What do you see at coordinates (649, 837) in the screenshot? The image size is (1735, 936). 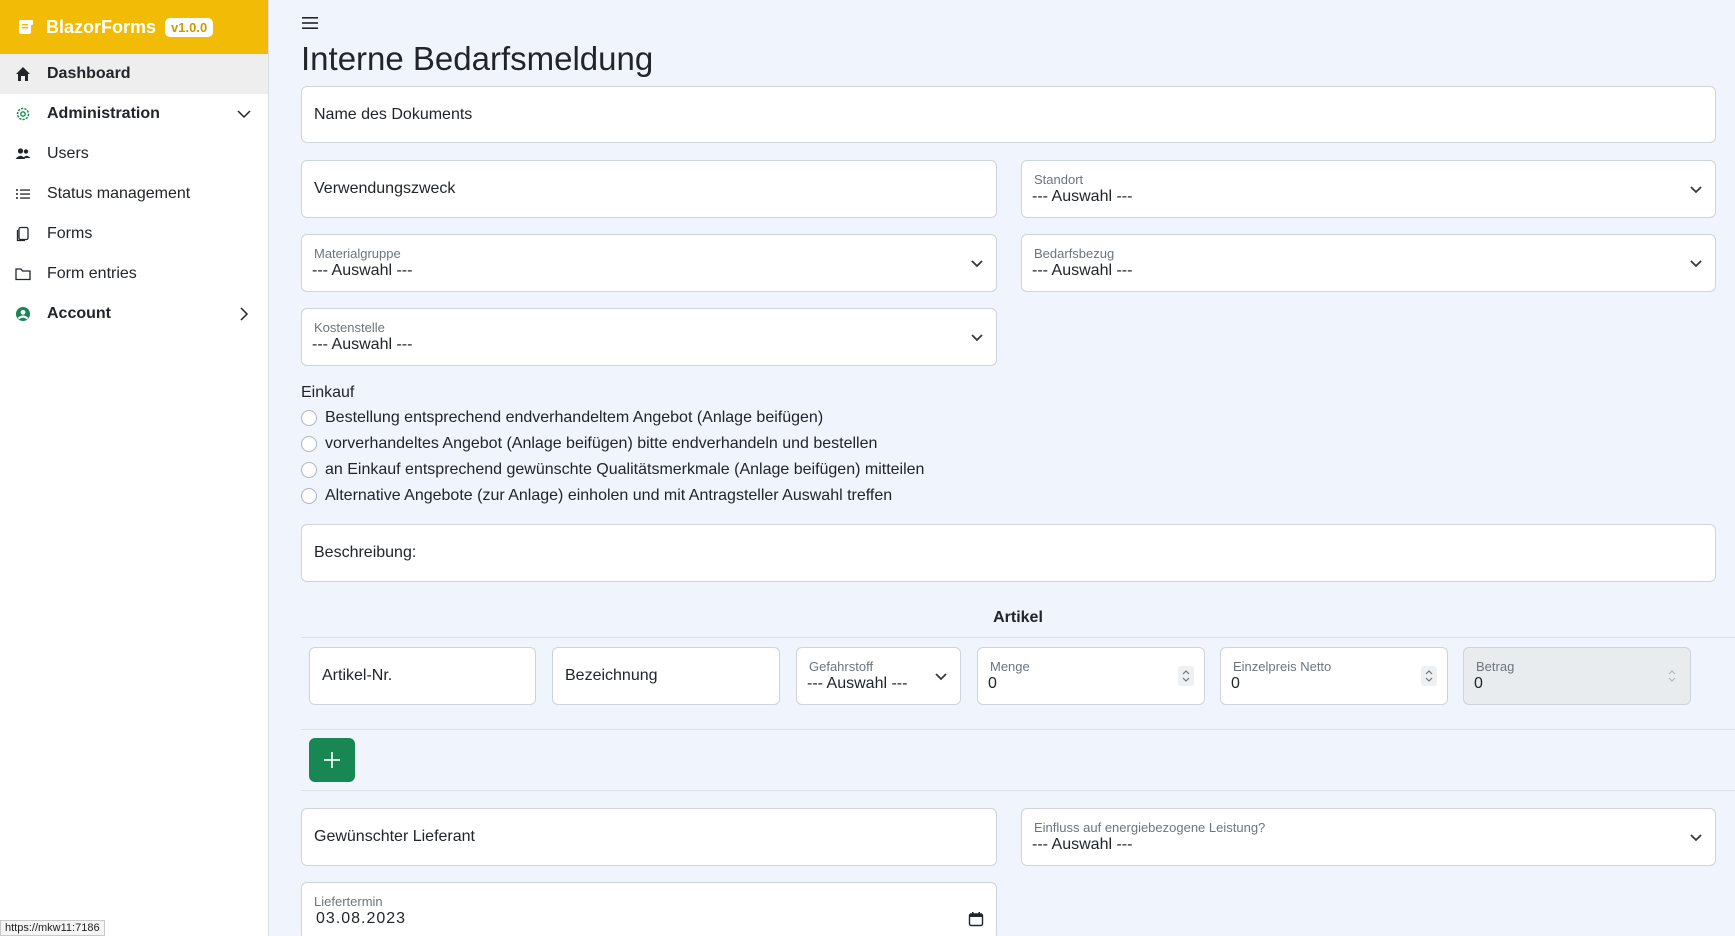 I see `lieferant-input: Gewünschter Lieferant` at bounding box center [649, 837].